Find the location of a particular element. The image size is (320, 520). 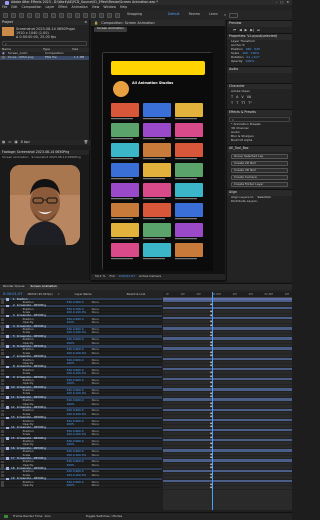

effects-presets-title: Effects & Presets is located at coordinates (259, 113).